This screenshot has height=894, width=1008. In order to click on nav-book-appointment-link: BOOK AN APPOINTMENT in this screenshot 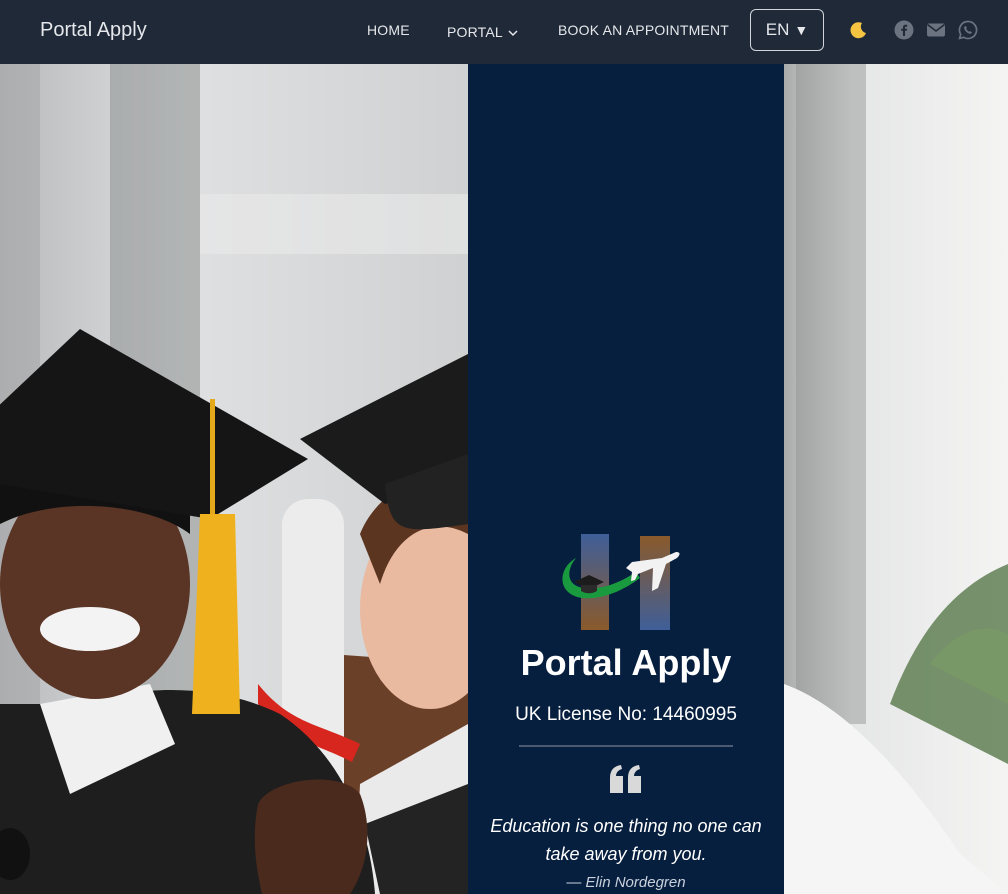, I will do `click(643, 32)`.